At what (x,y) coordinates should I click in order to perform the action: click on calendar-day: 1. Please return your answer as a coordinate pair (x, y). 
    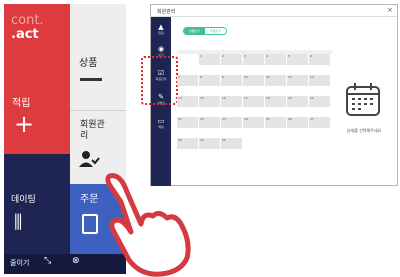
    Looking at the image, I should click on (209, 59).